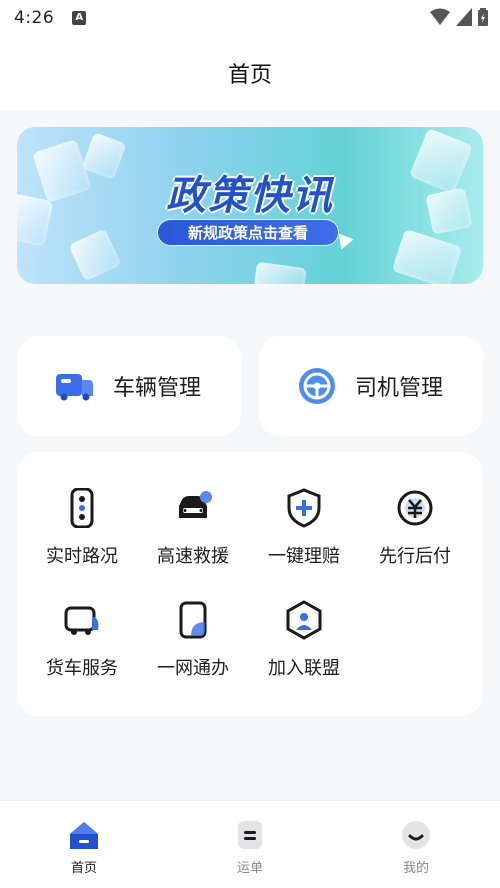 The width and height of the screenshot is (500, 888). I want to click on waybill-icon, so click(250, 835).